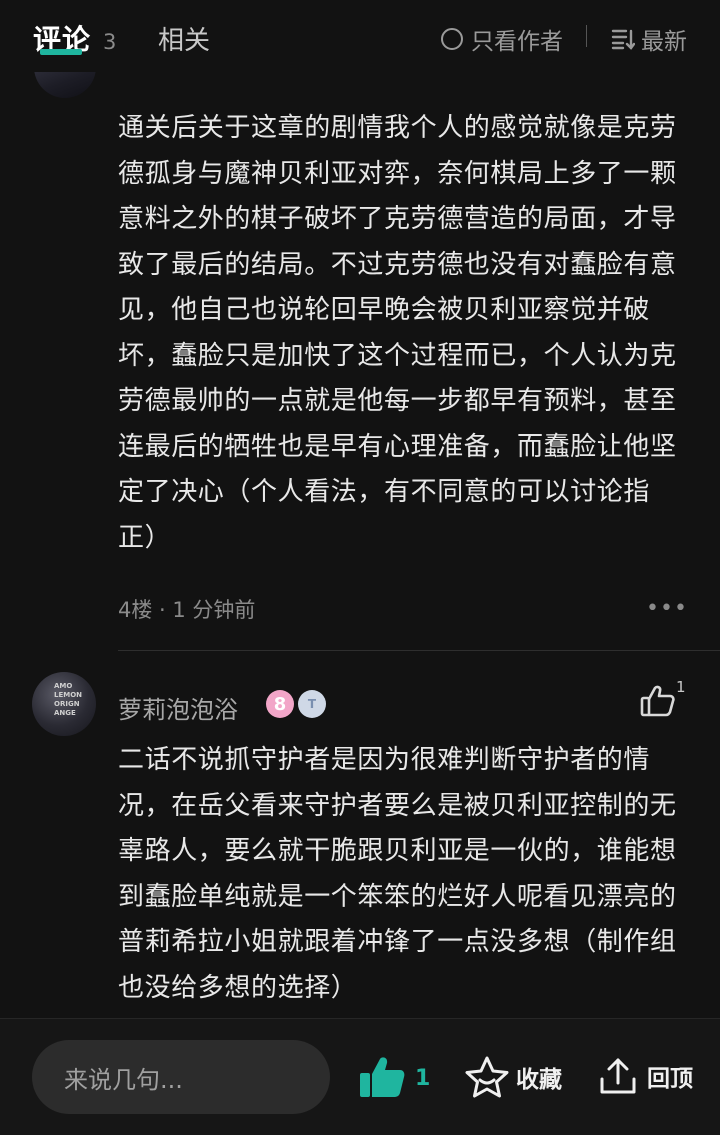 The image size is (720, 1135). Describe the element at coordinates (187, 610) in the screenshot. I see `comment-meta: 4楼 · 1 分钟前` at that location.